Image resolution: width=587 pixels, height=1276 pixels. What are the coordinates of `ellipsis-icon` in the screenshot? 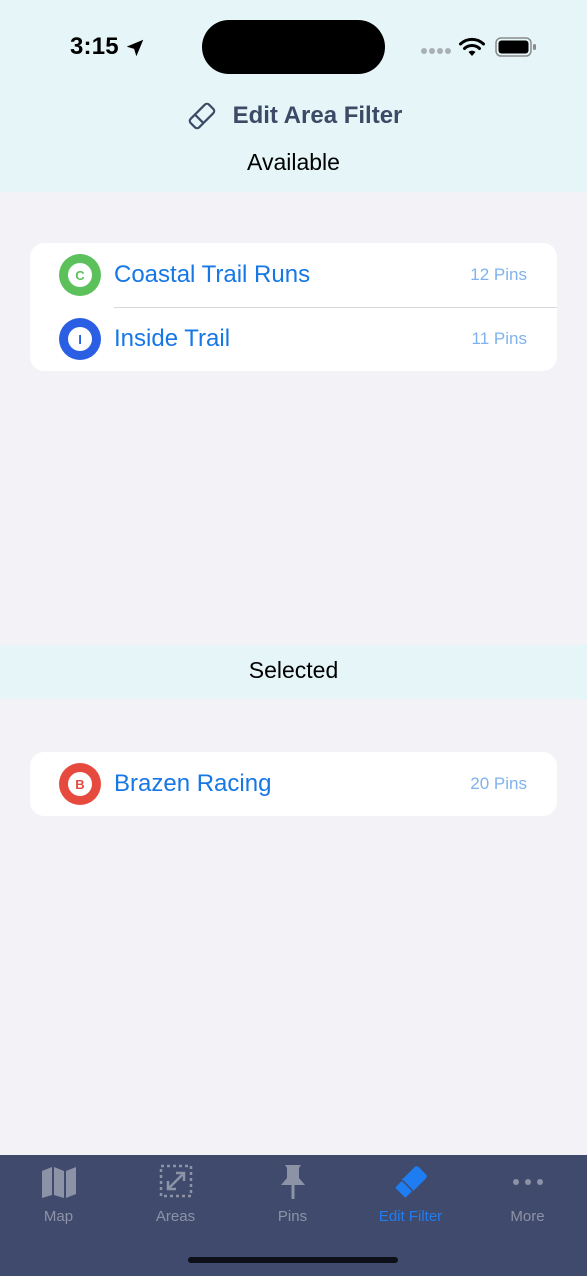 It's located at (527, 1182).